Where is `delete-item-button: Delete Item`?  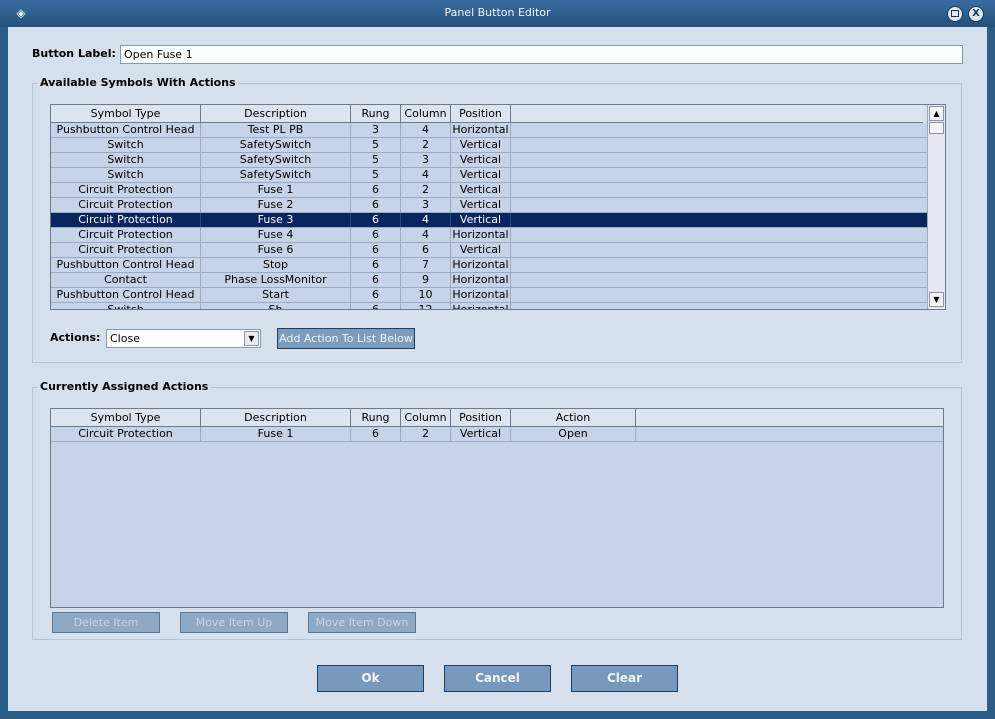 delete-item-button: Delete Item is located at coordinates (106, 622).